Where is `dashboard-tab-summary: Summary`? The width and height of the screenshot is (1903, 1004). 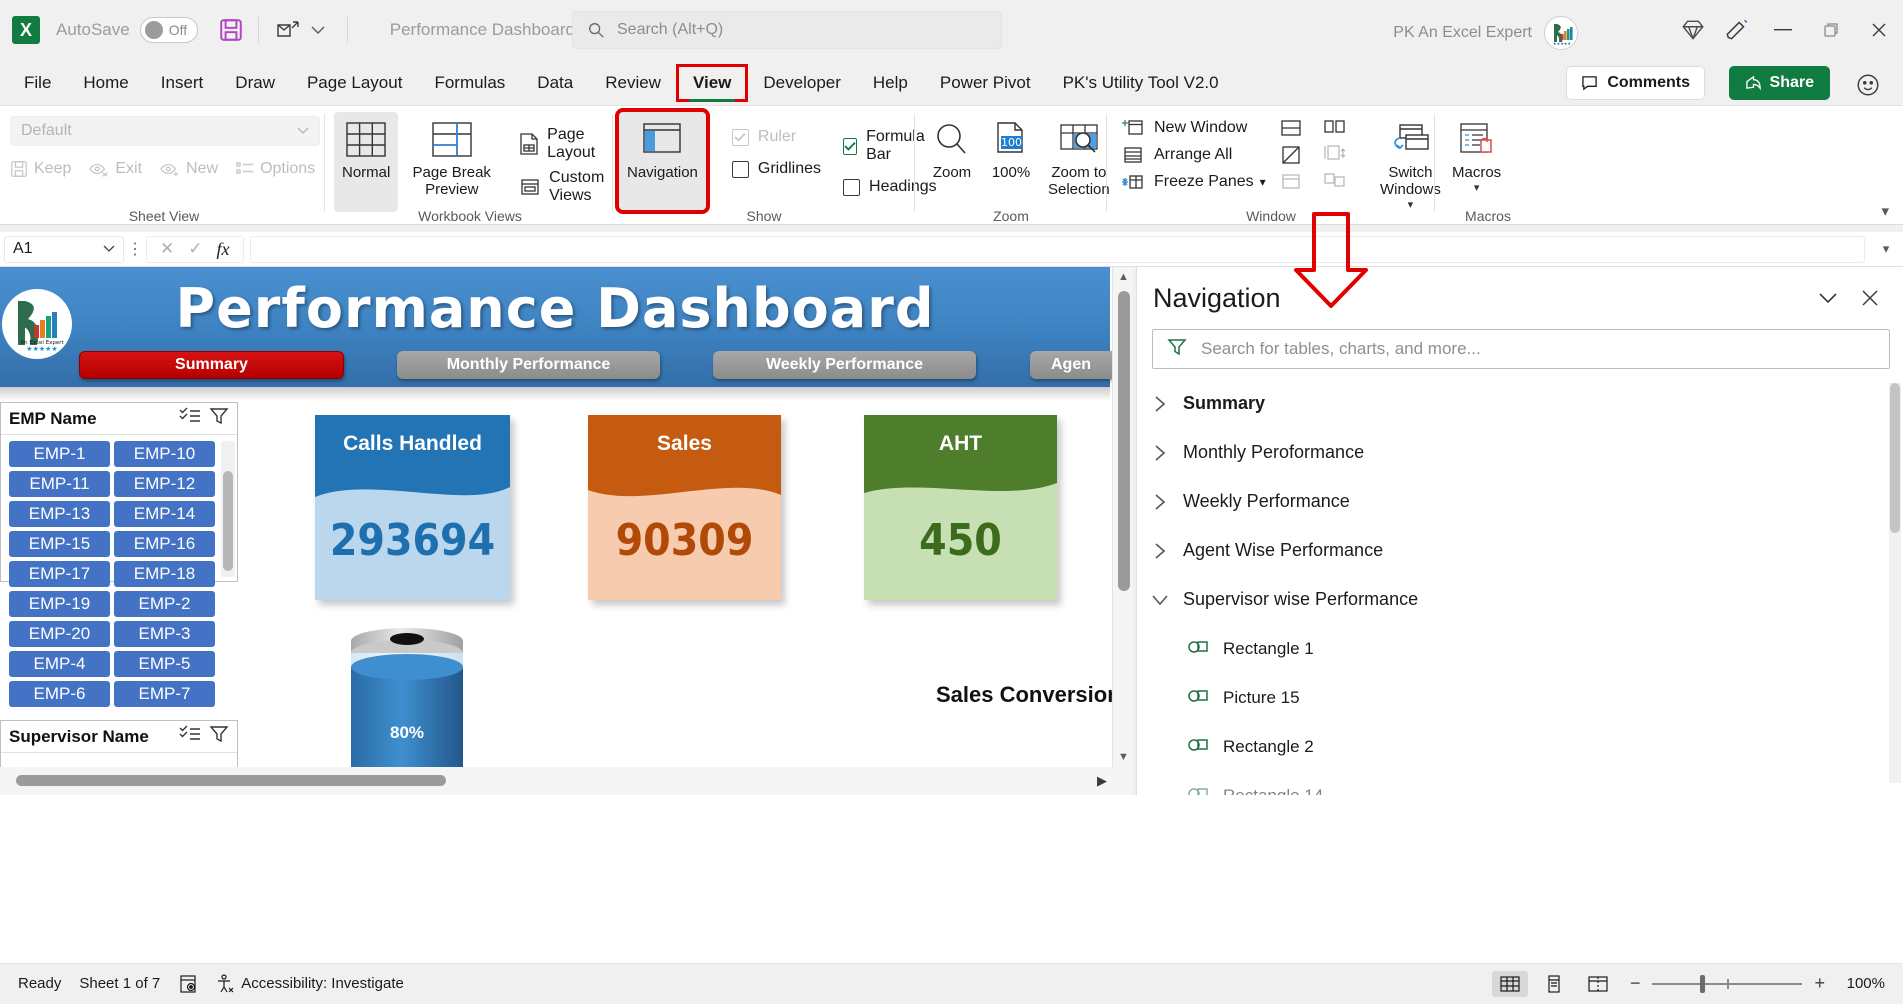 dashboard-tab-summary: Summary is located at coordinates (211, 365).